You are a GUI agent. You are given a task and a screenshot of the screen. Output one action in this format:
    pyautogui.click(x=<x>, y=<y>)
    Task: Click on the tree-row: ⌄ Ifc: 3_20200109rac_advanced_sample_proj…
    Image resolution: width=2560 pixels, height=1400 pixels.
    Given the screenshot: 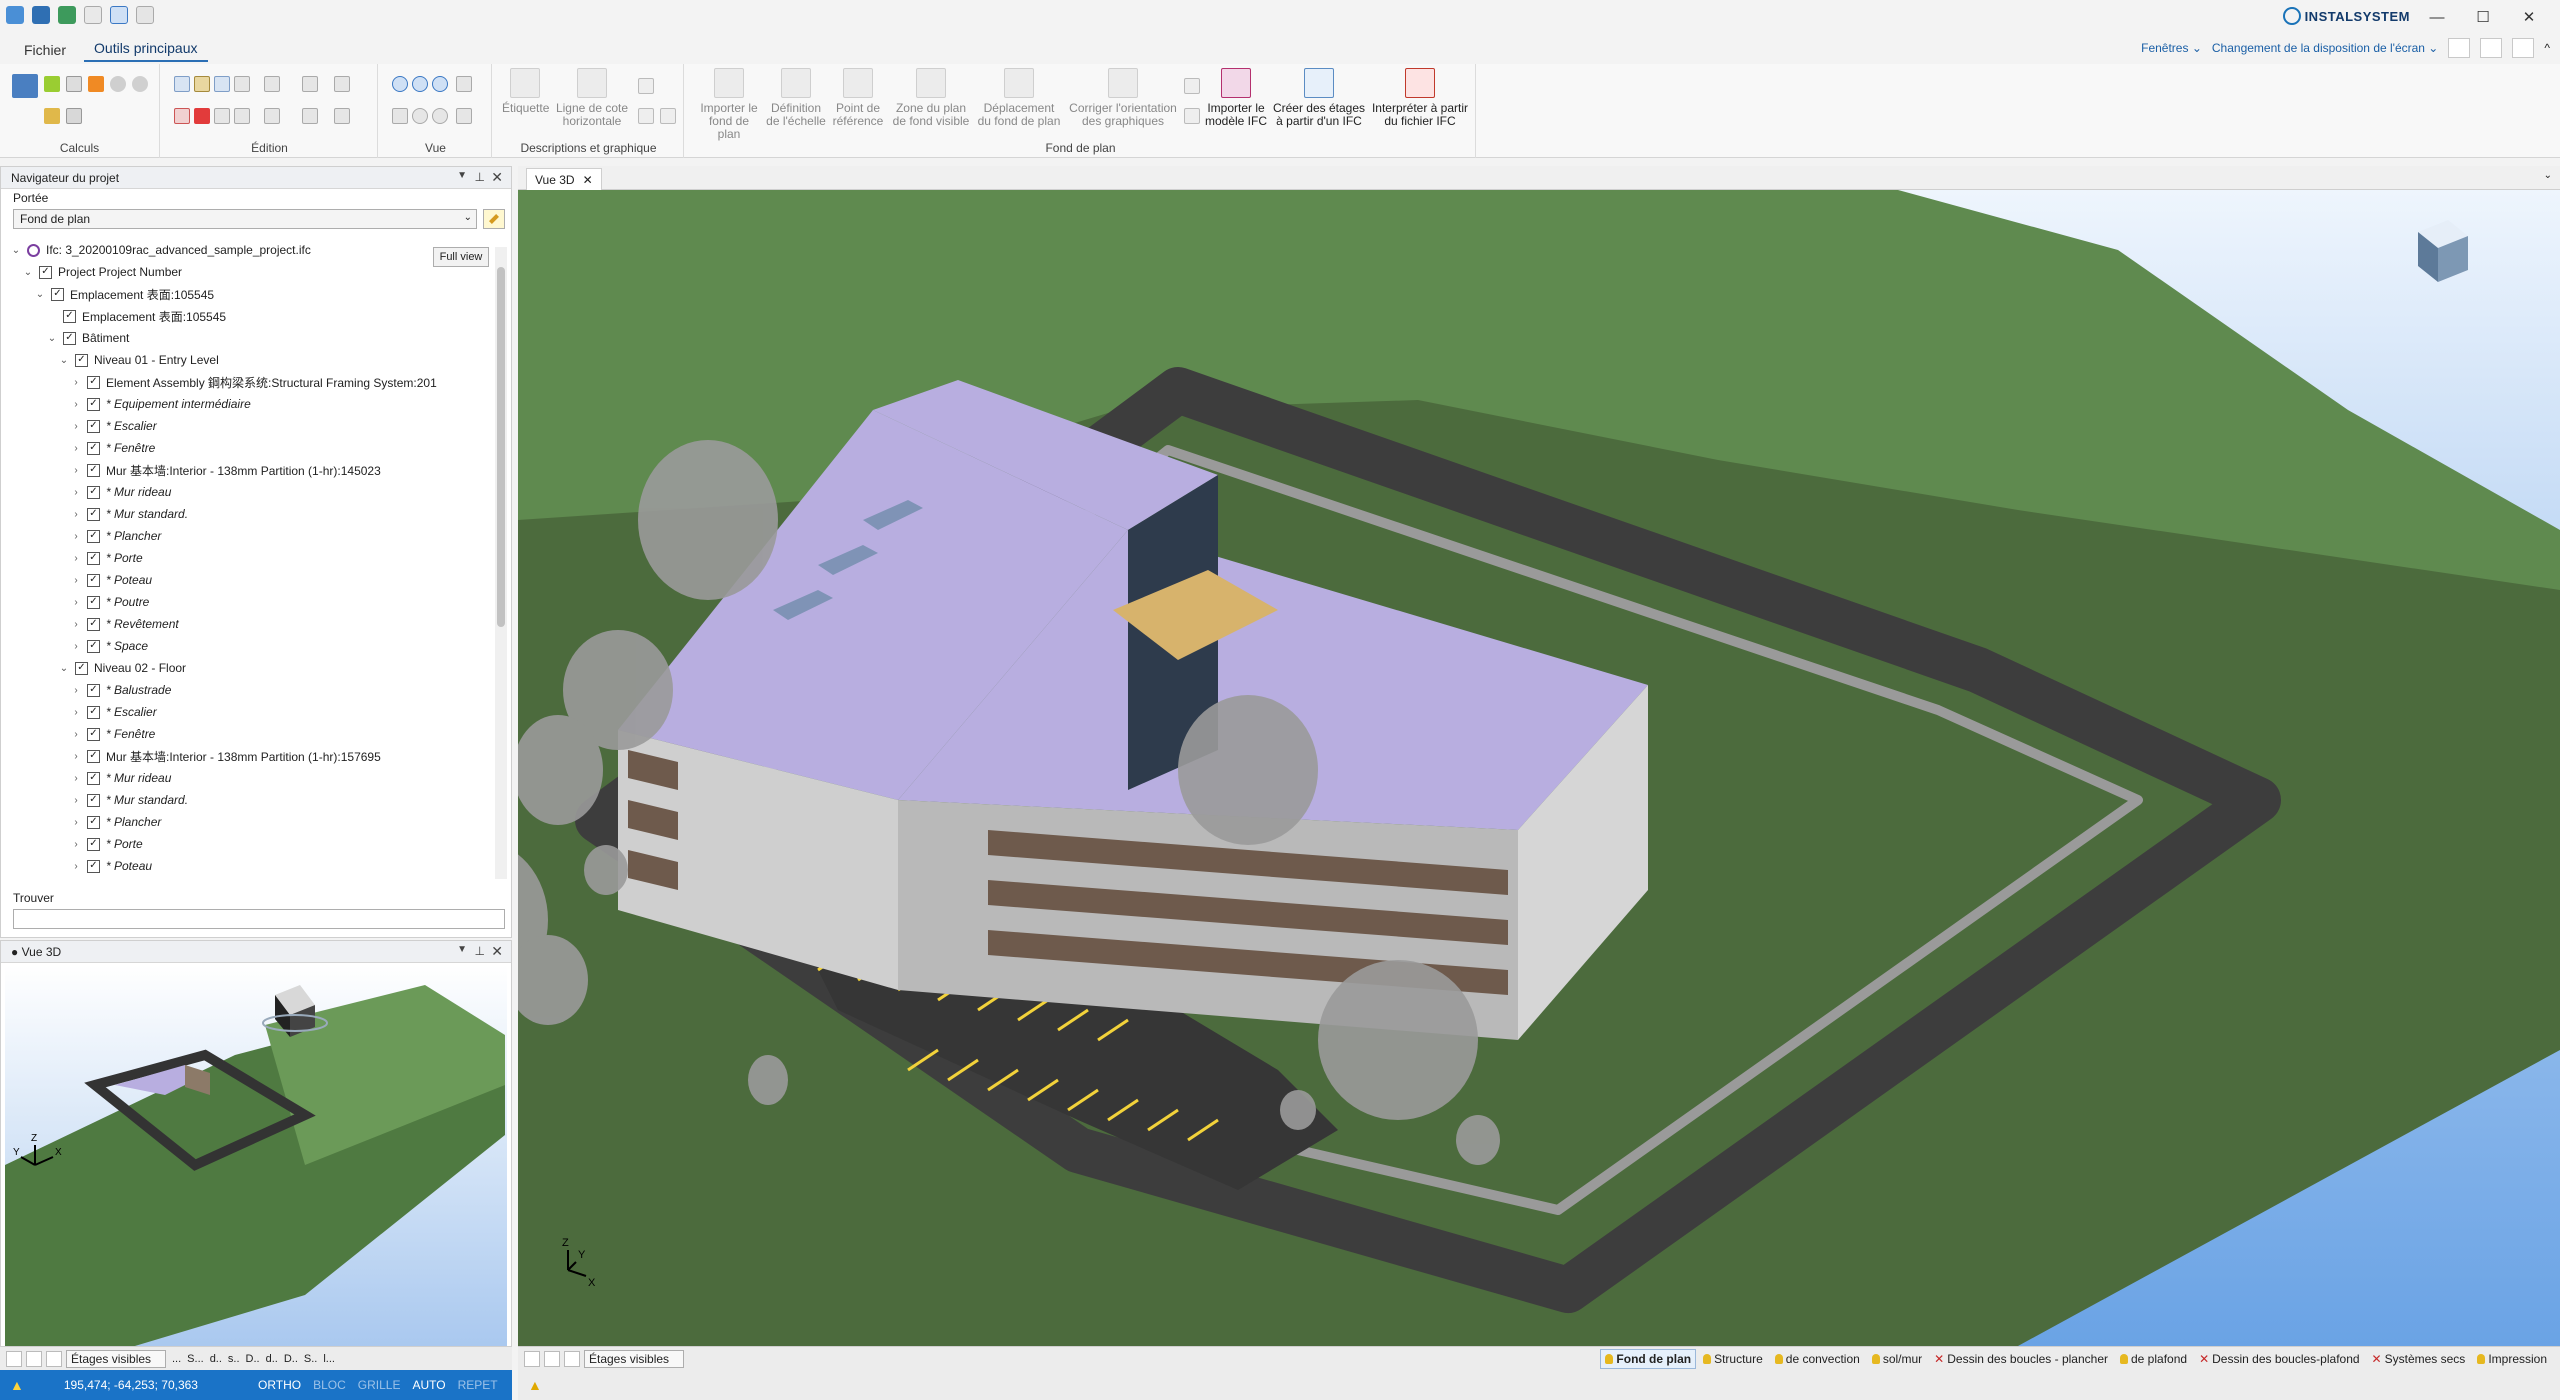 What is the action you would take?
    pyautogui.click(x=160, y=250)
    